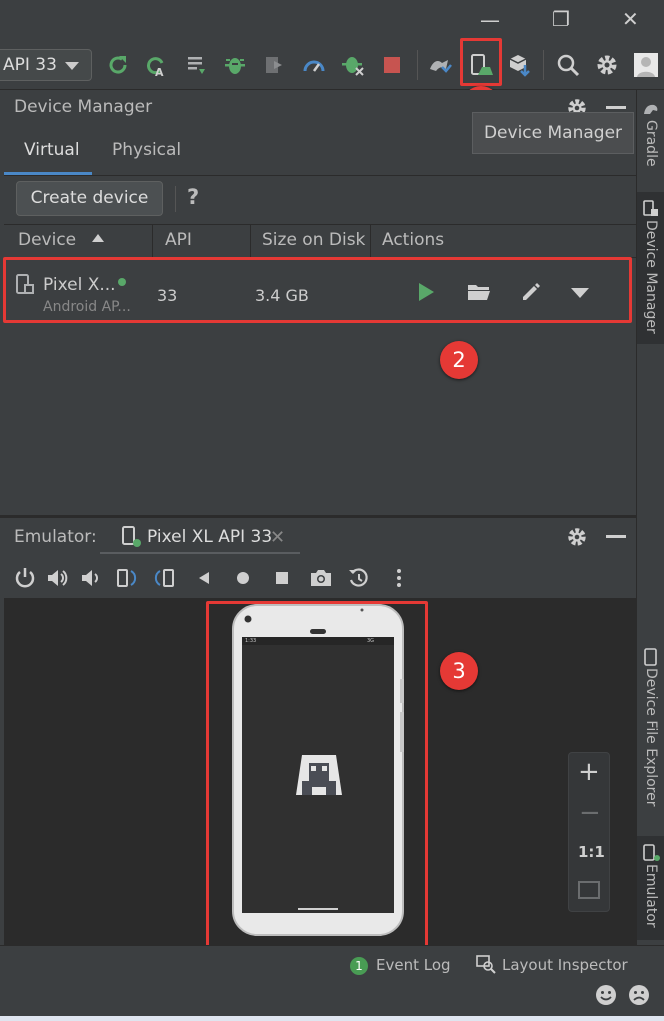 The image size is (664, 1021). Describe the element at coordinates (156, 65) in the screenshot. I see `apply-code-changes-icon: A` at that location.